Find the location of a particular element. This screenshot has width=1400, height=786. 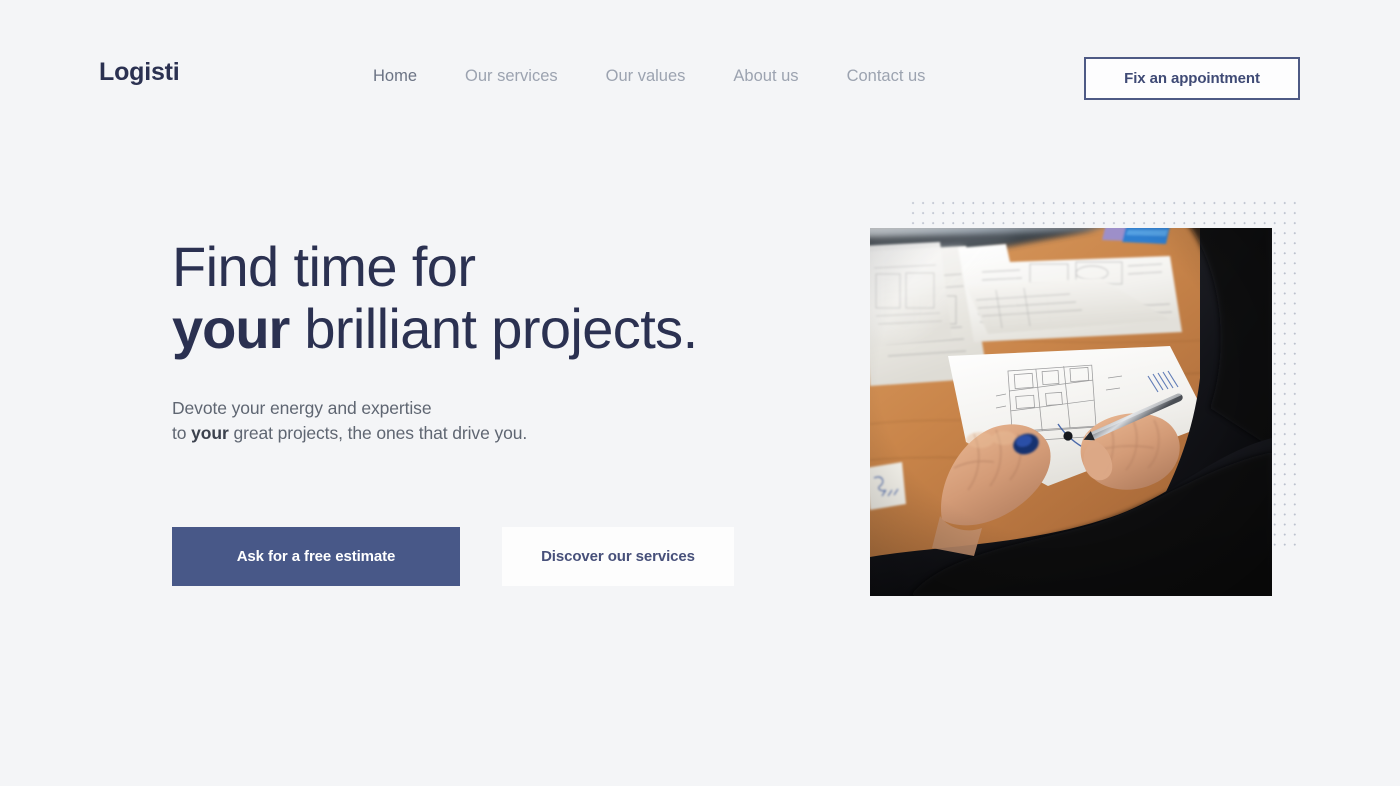

hero-subheading-line-2-prefix: to is located at coordinates (182, 433).